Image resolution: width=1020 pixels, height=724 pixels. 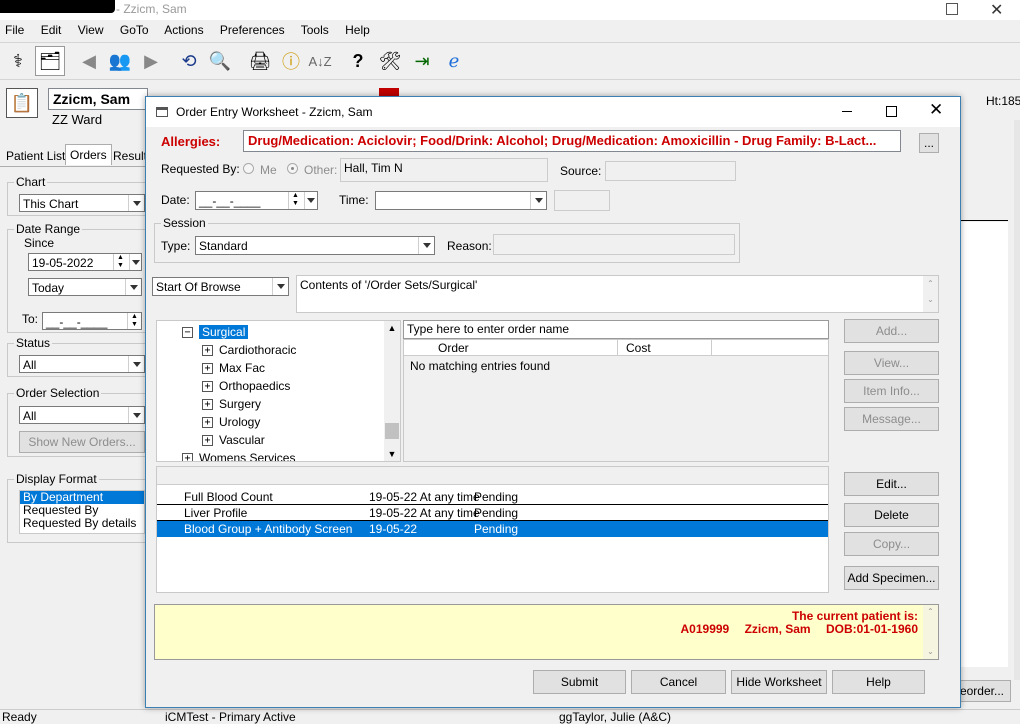 I want to click on tree-item-surgical: − Surgical, so click(x=215, y=332).